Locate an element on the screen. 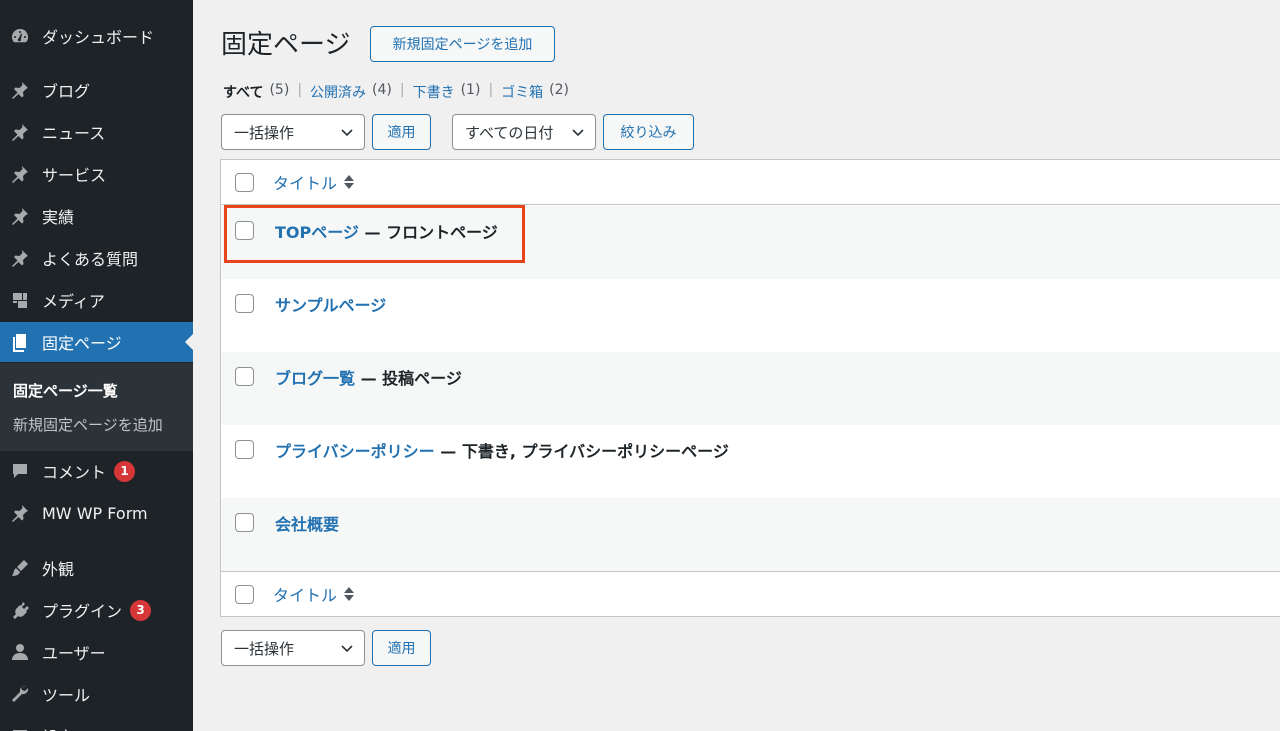 This screenshot has width=1280, height=731. sidebar-item-label: ダッシュボード is located at coordinates (98, 37).